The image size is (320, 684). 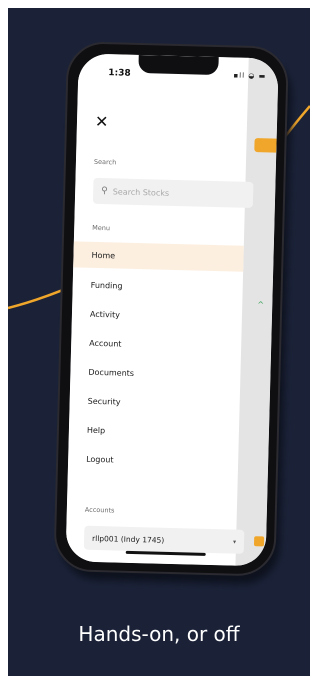 I want to click on accounts-dropdown: rllp001 (Indy 1745) ▾, so click(x=164, y=539).